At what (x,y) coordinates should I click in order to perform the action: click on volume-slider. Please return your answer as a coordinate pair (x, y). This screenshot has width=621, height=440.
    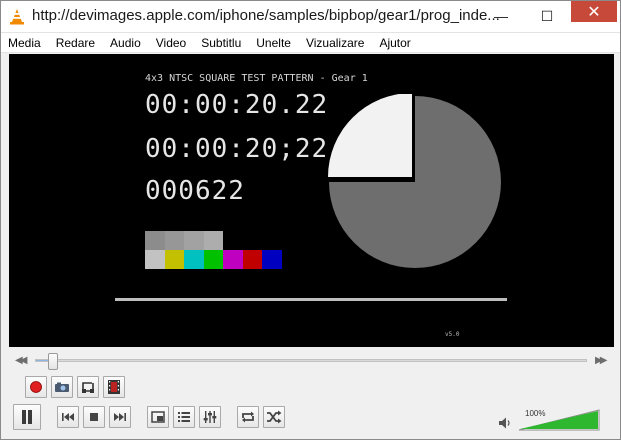
    Looking at the image, I should click on (559, 419).